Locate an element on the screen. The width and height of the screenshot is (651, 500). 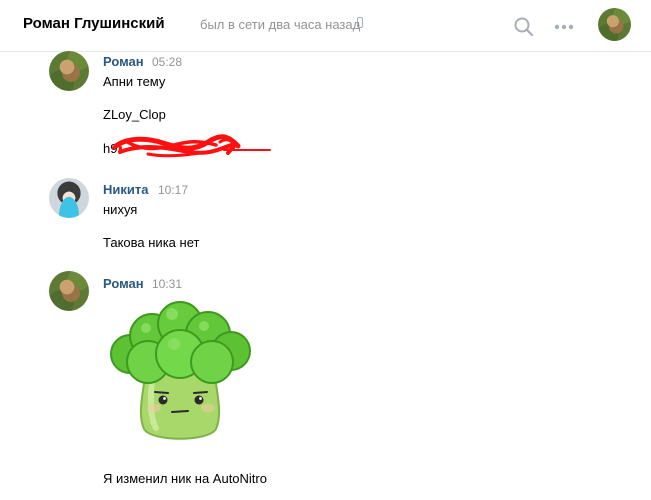
message-text: Апни тему is located at coordinates (134, 81).